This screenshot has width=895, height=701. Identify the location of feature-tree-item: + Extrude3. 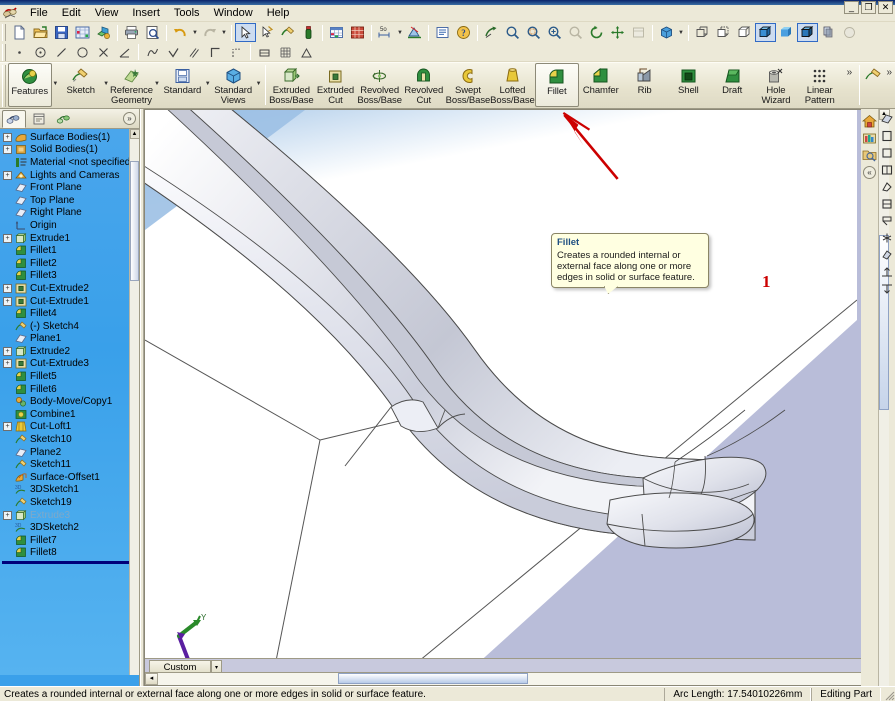
(69, 515).